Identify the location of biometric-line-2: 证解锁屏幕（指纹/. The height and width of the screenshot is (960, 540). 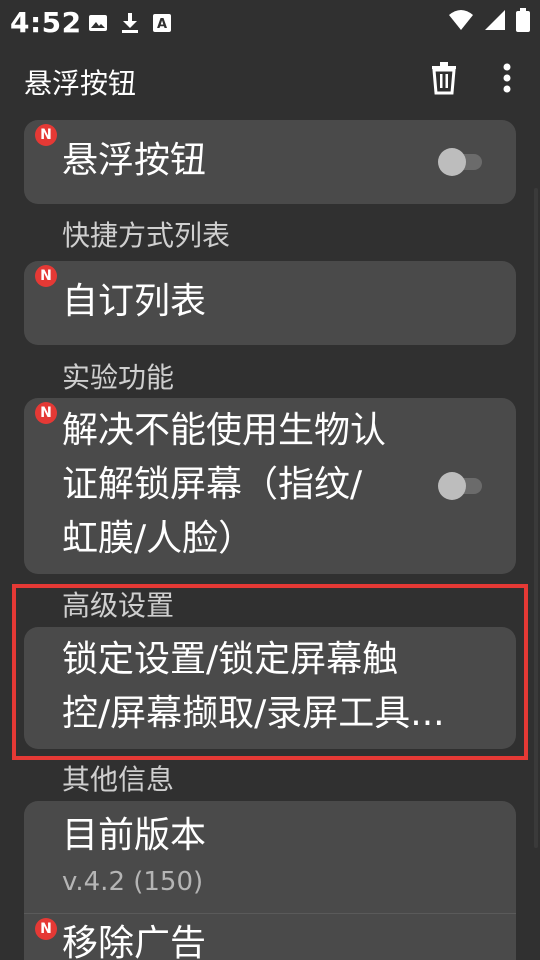
(212, 484).